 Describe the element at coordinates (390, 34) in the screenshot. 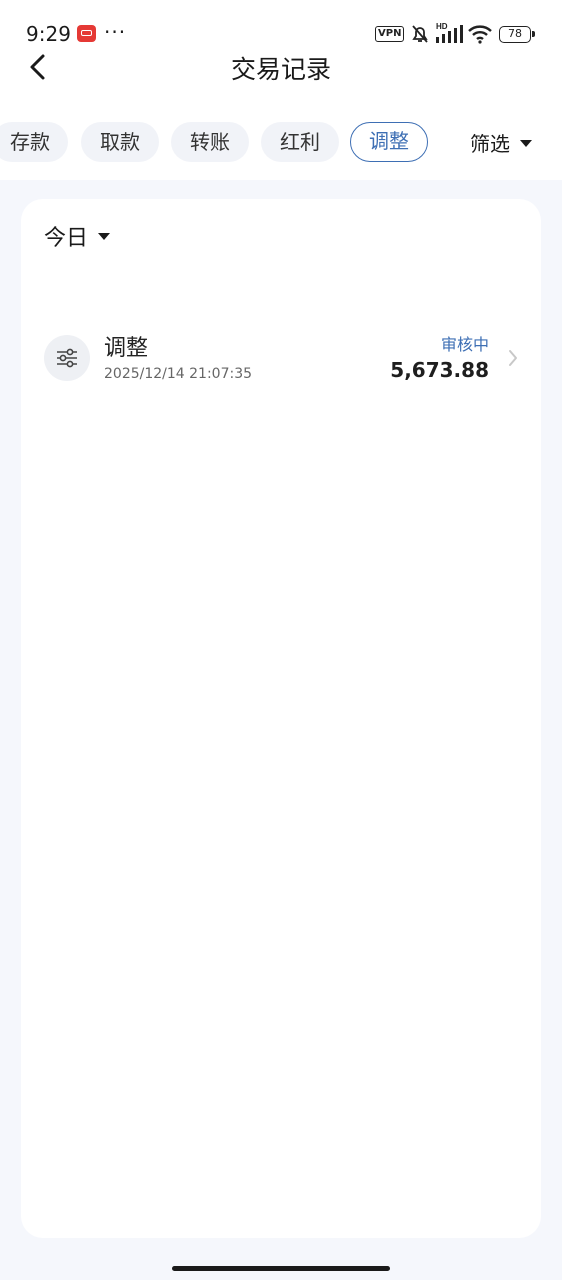

I see `vpn-icon: VPN` at that location.